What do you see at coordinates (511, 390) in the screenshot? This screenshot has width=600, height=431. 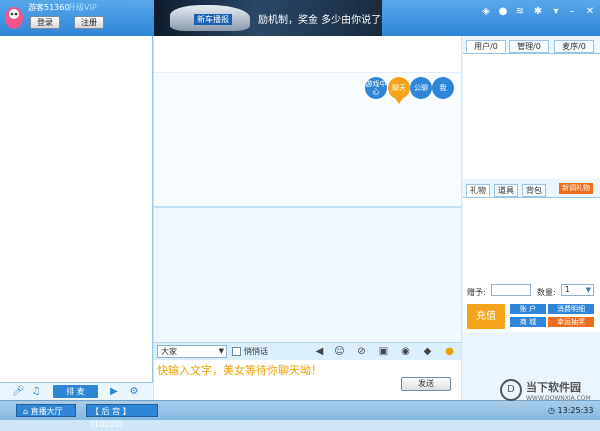 I see `watermark-logo-icon: D` at bounding box center [511, 390].